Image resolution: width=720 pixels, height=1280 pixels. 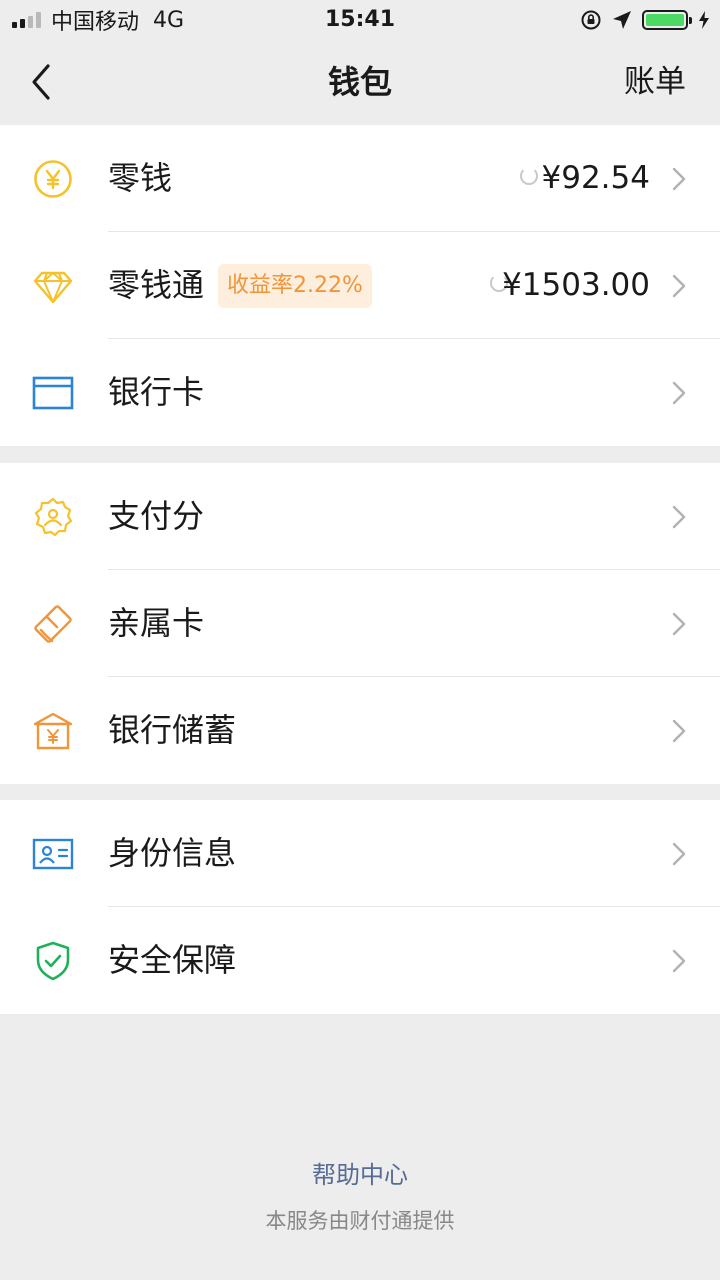 I want to click on lingqiantong-amount: ¥1503.00, so click(x=576, y=285).